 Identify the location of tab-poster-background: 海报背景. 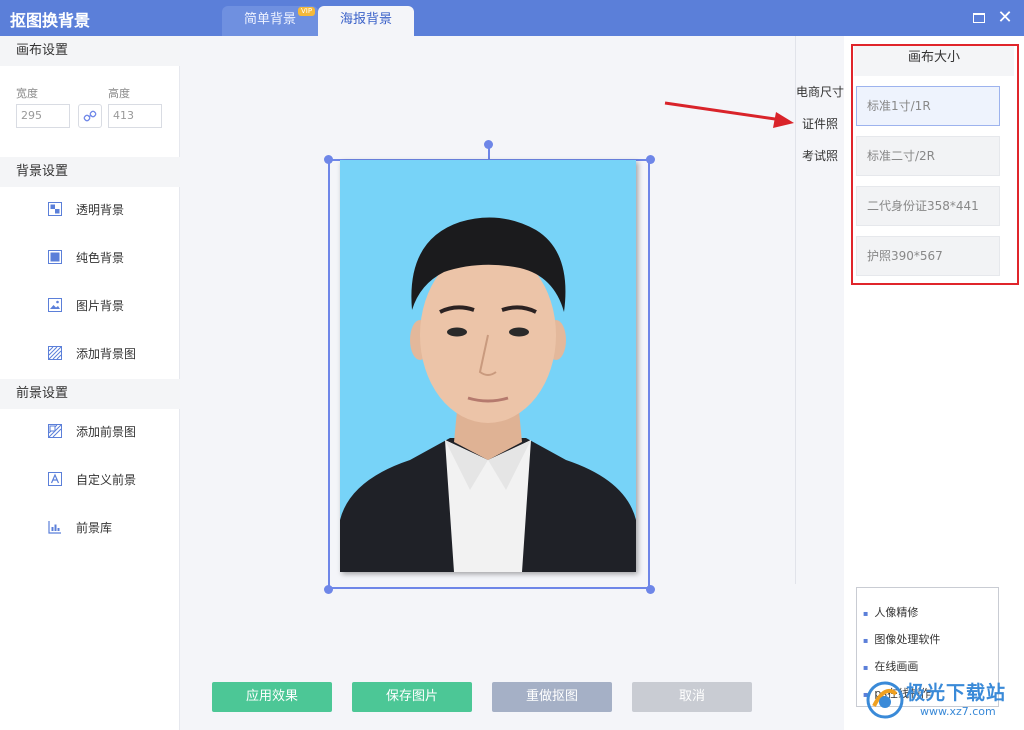
(366, 21).